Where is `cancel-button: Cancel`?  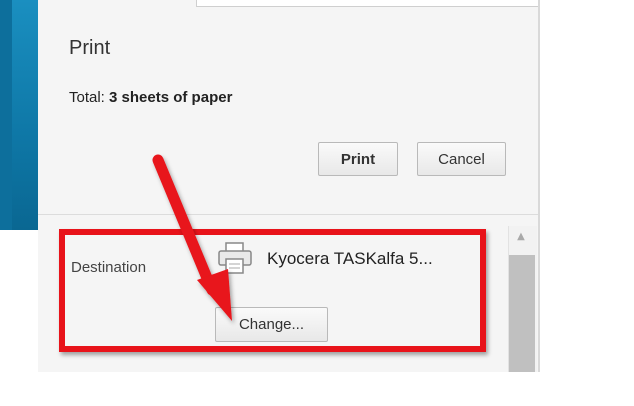
cancel-button: Cancel is located at coordinates (461, 159).